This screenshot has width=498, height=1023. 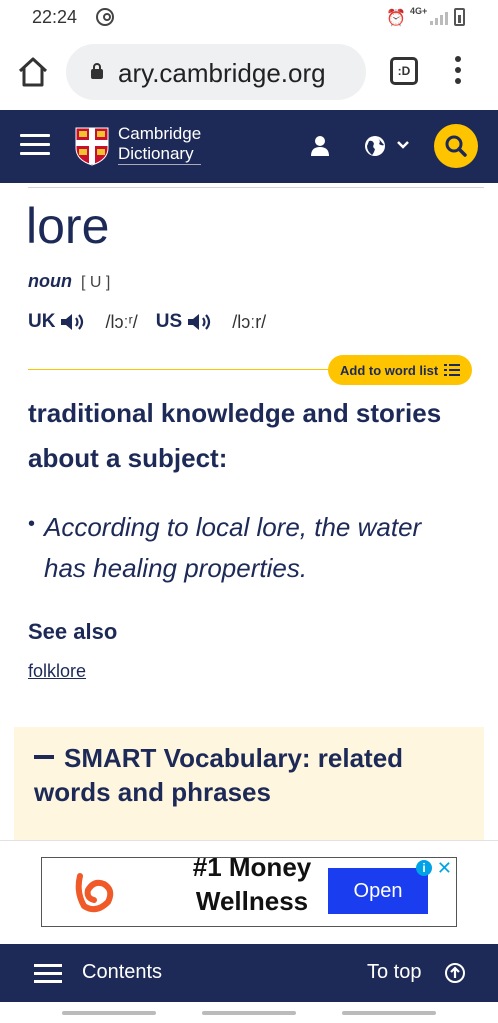 I want to click on uk-label: UK, so click(x=42, y=321).